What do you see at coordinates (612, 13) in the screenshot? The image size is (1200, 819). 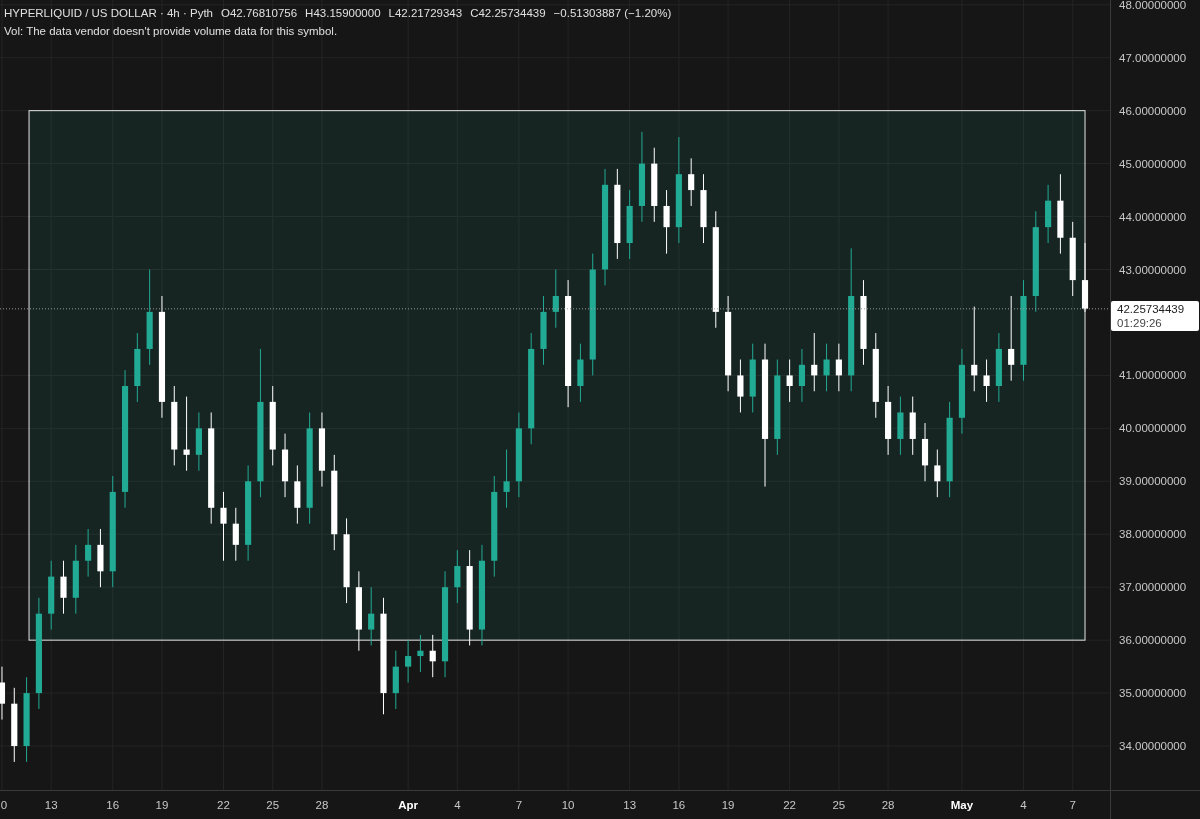 I see `change-value: −0.51303887 (−1.20%)` at bounding box center [612, 13].